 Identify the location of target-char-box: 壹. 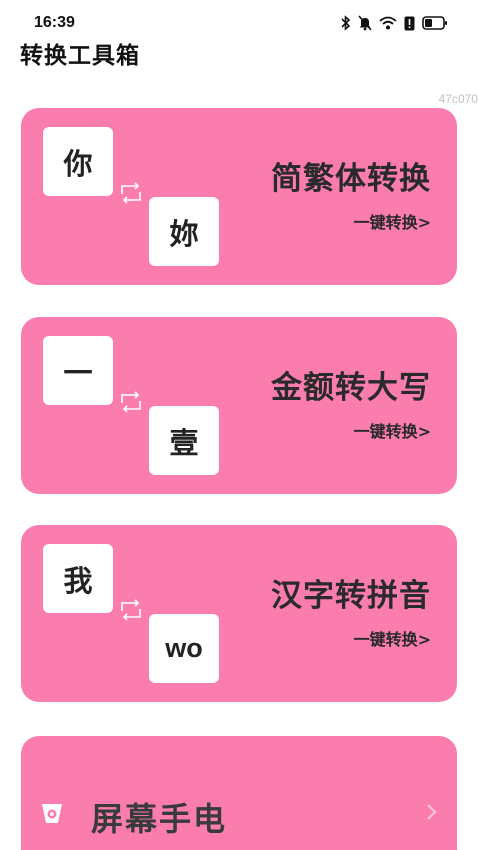
(184, 440).